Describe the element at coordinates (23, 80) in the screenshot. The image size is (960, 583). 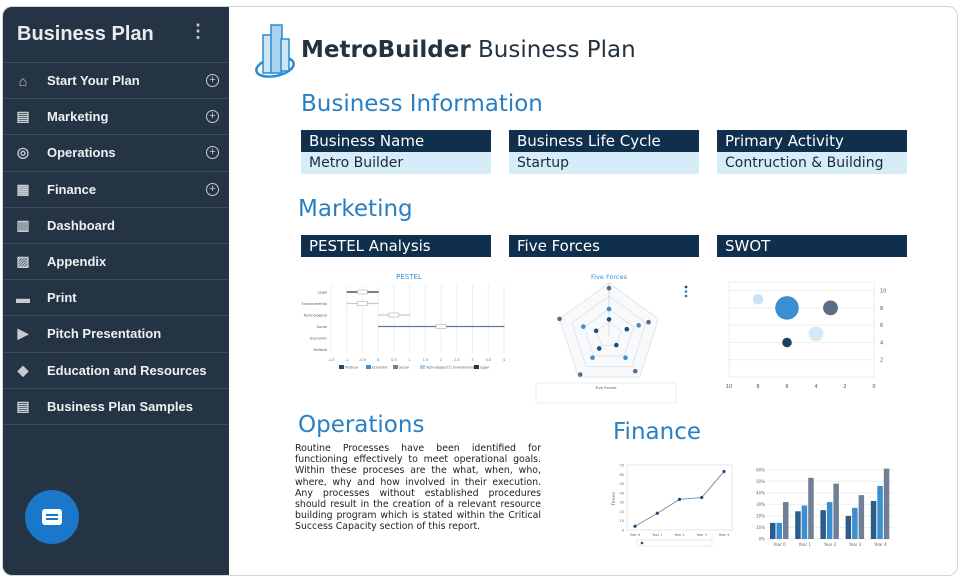
I see `home-icon: ⌂` at that location.